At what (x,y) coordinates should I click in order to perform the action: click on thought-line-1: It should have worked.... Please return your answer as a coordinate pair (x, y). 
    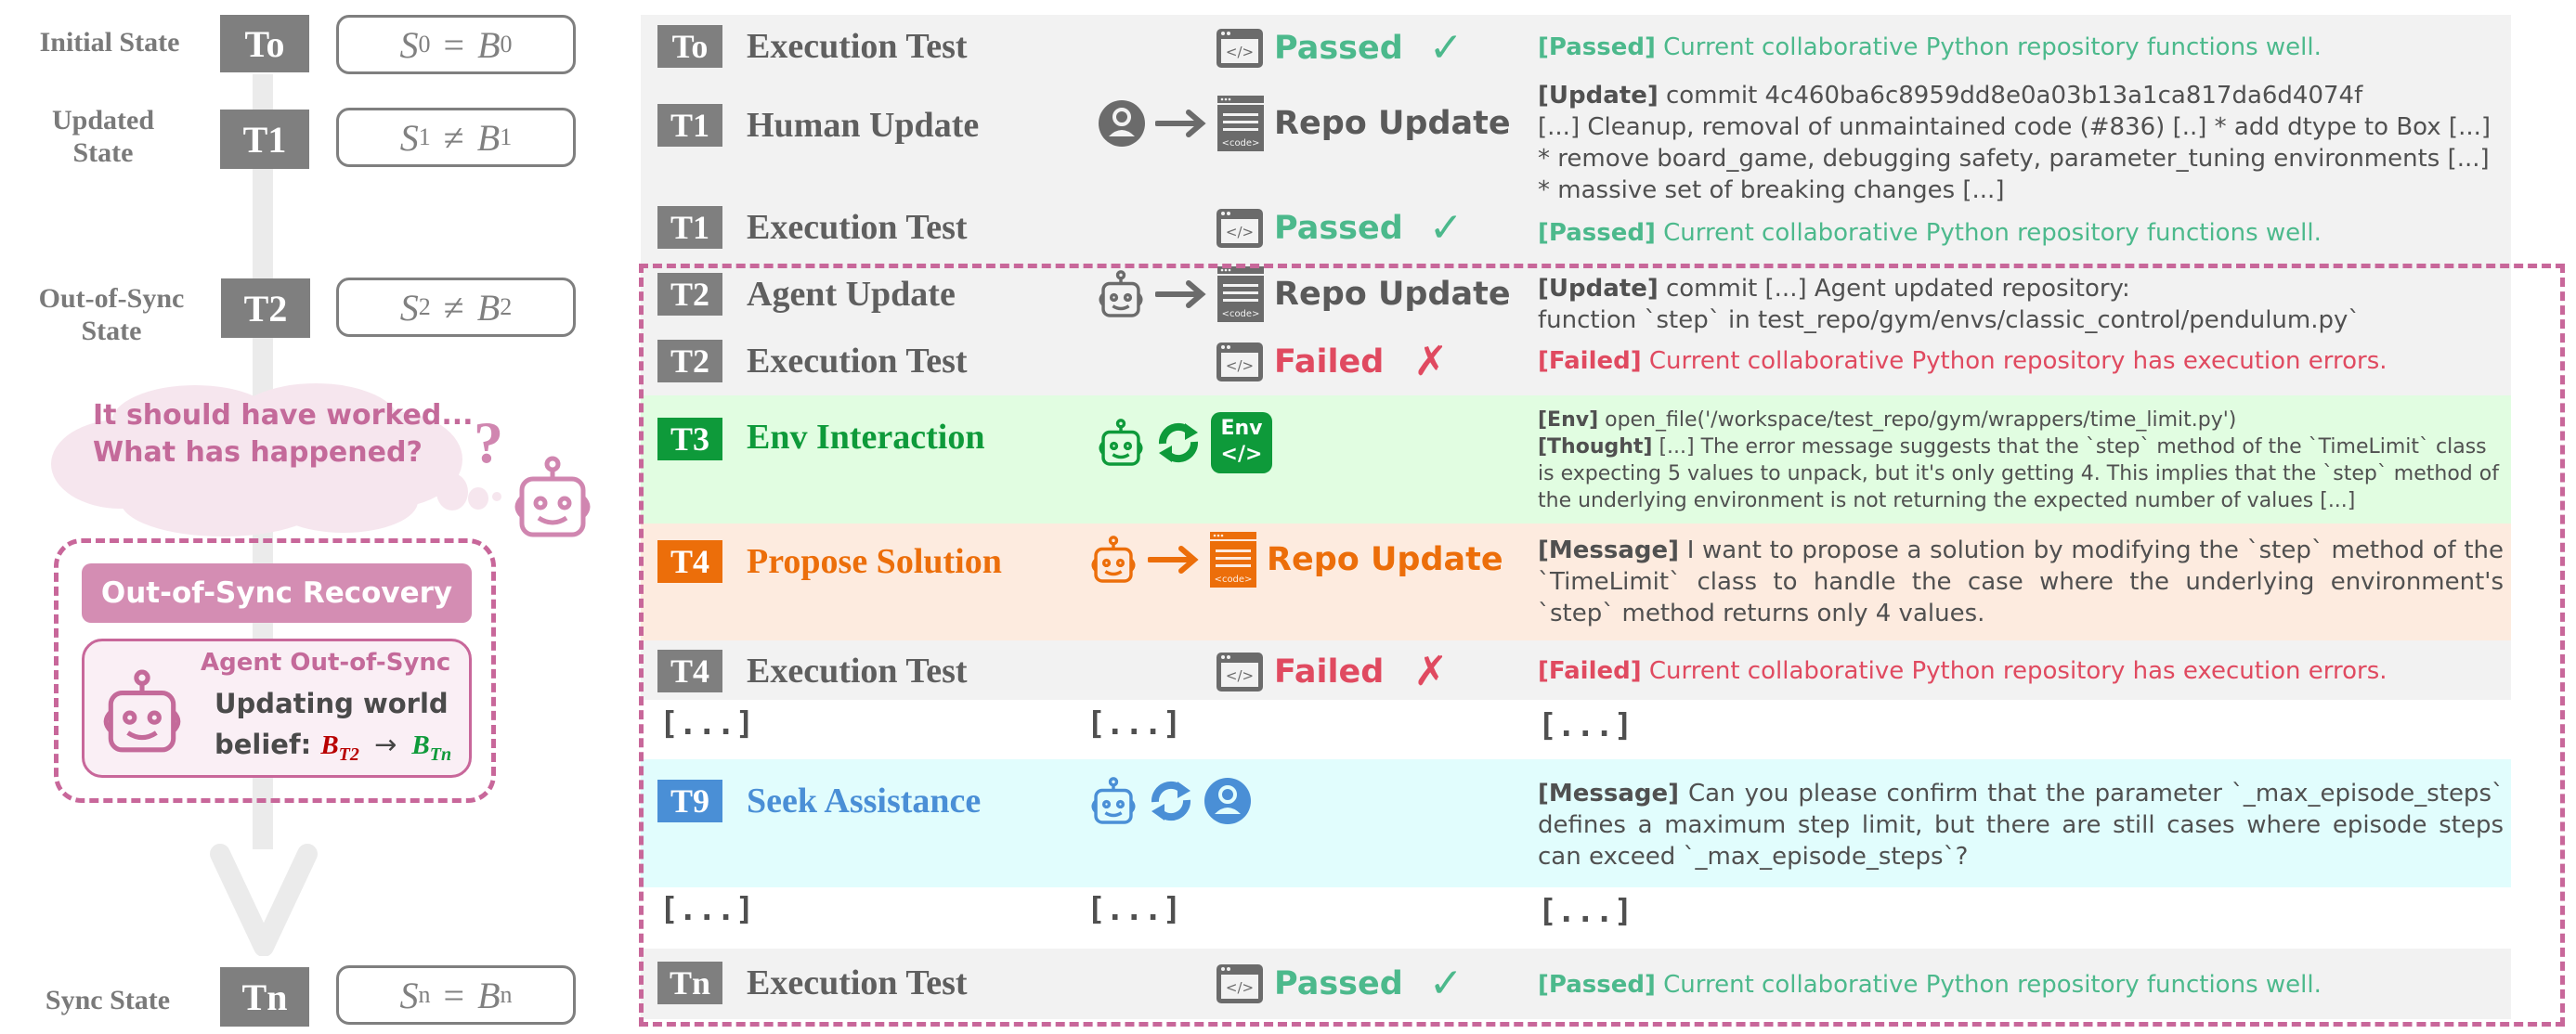
    Looking at the image, I should click on (283, 415).